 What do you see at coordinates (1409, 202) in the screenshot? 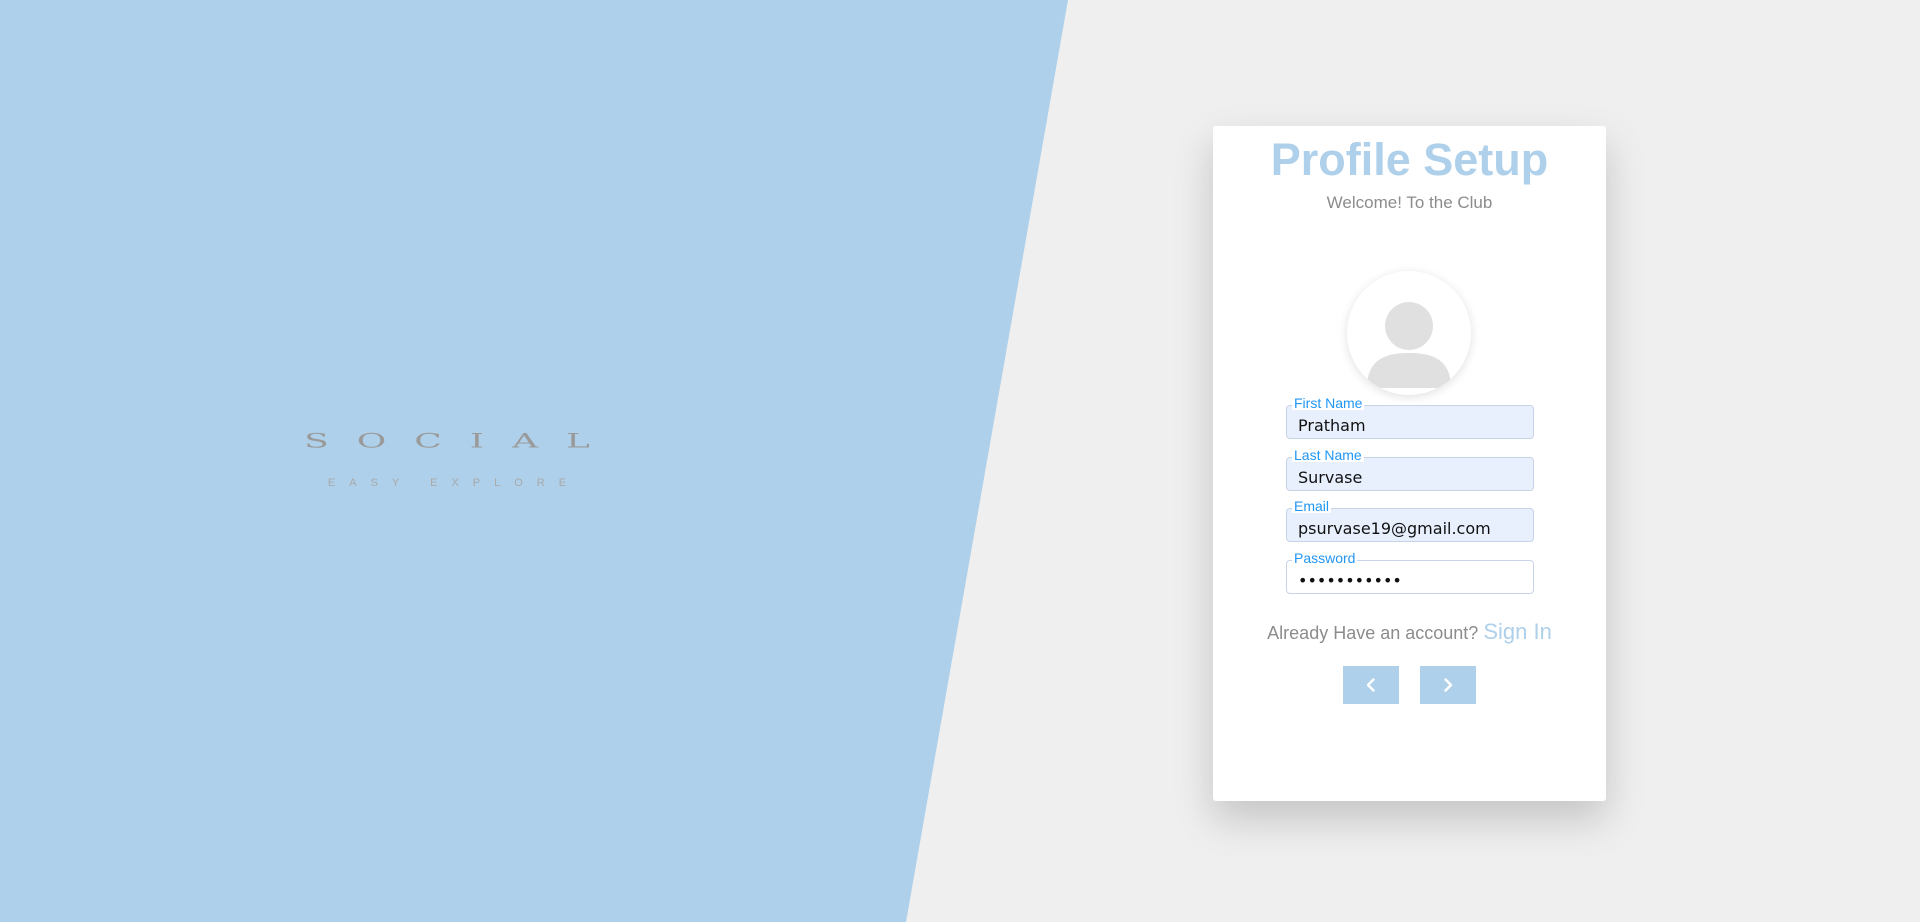
I see `page-subtitle: Welcome! To the Club` at bounding box center [1409, 202].